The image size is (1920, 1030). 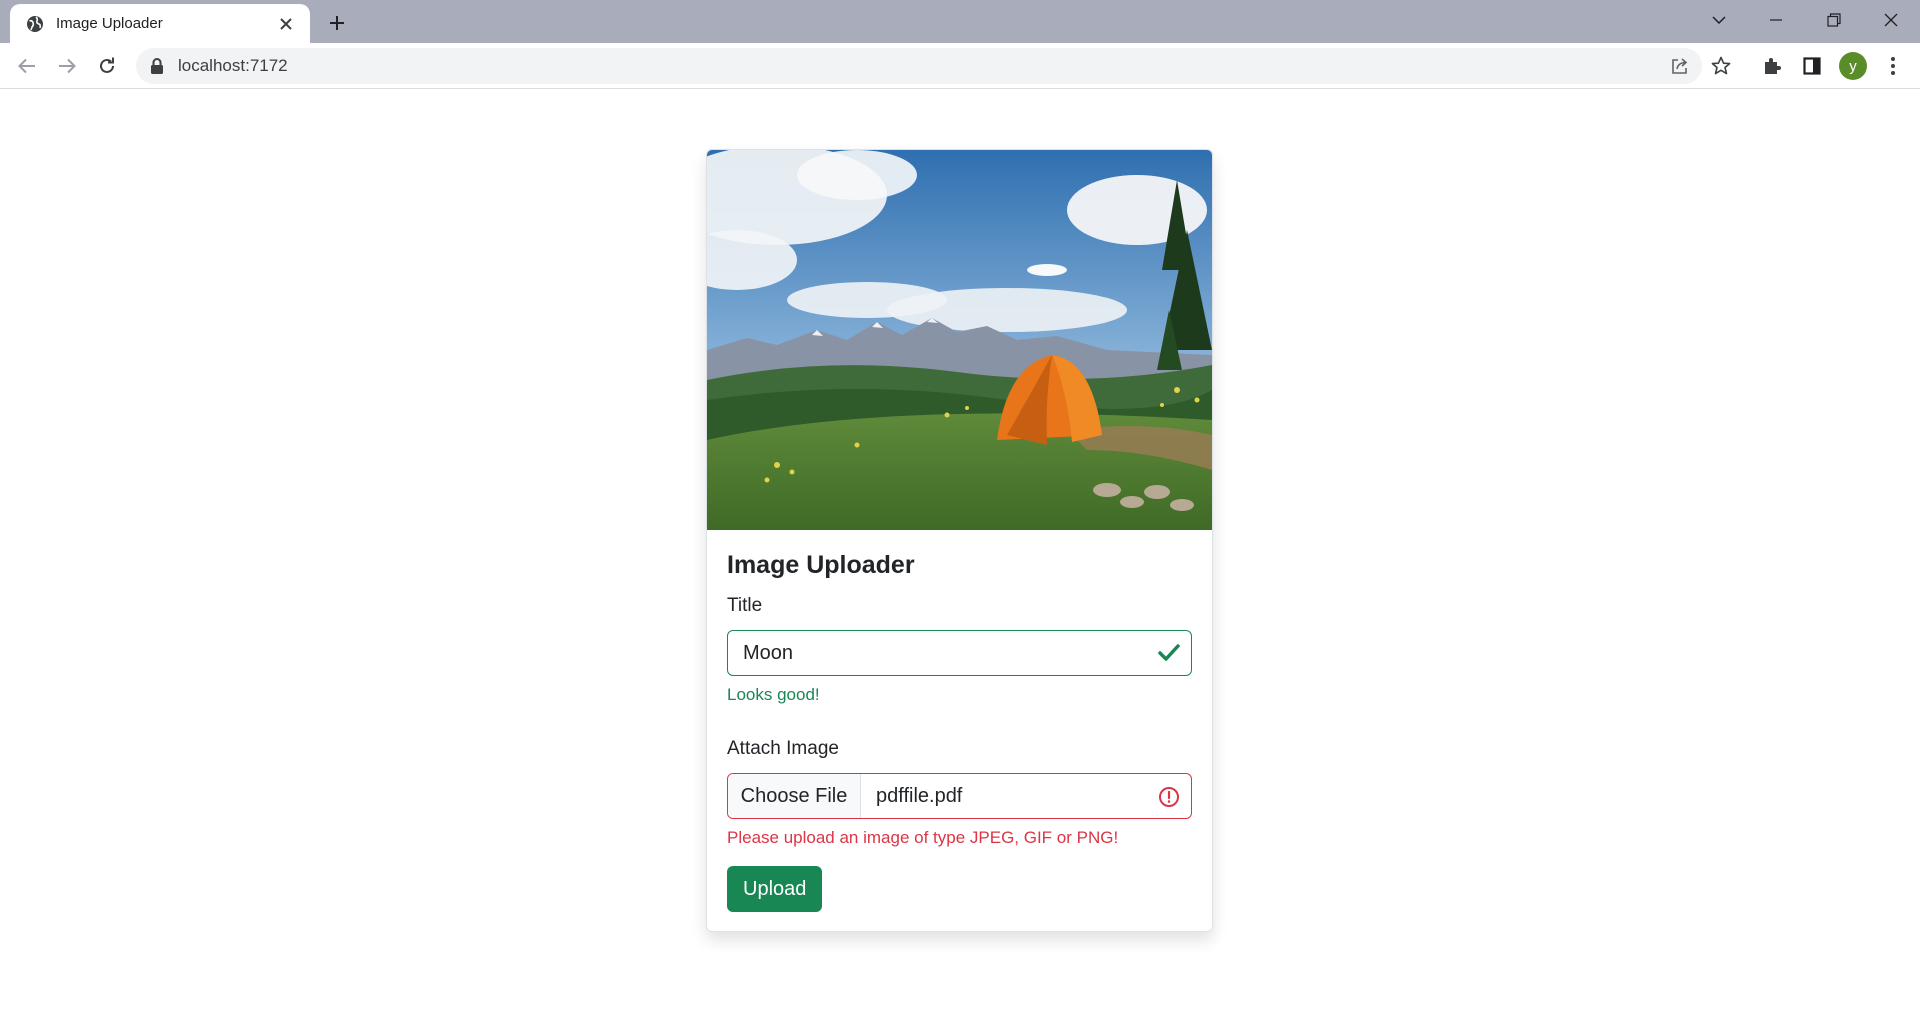 What do you see at coordinates (286, 24) in the screenshot?
I see `close-icon` at bounding box center [286, 24].